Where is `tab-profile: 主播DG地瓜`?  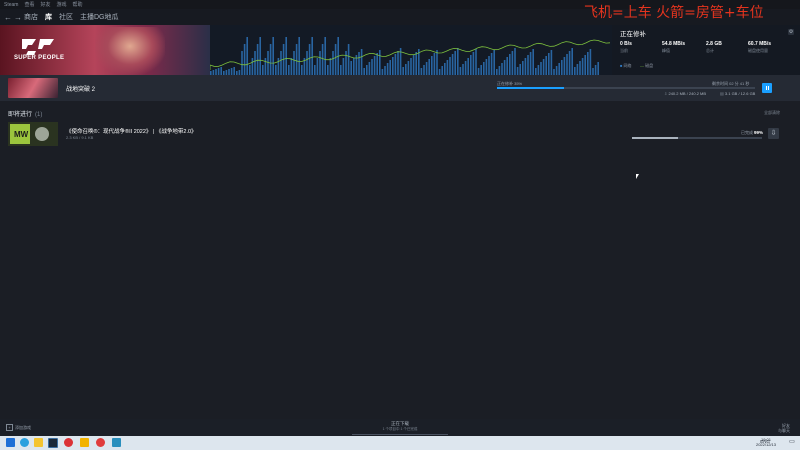 tab-profile: 主播DG地瓜 is located at coordinates (99, 17).